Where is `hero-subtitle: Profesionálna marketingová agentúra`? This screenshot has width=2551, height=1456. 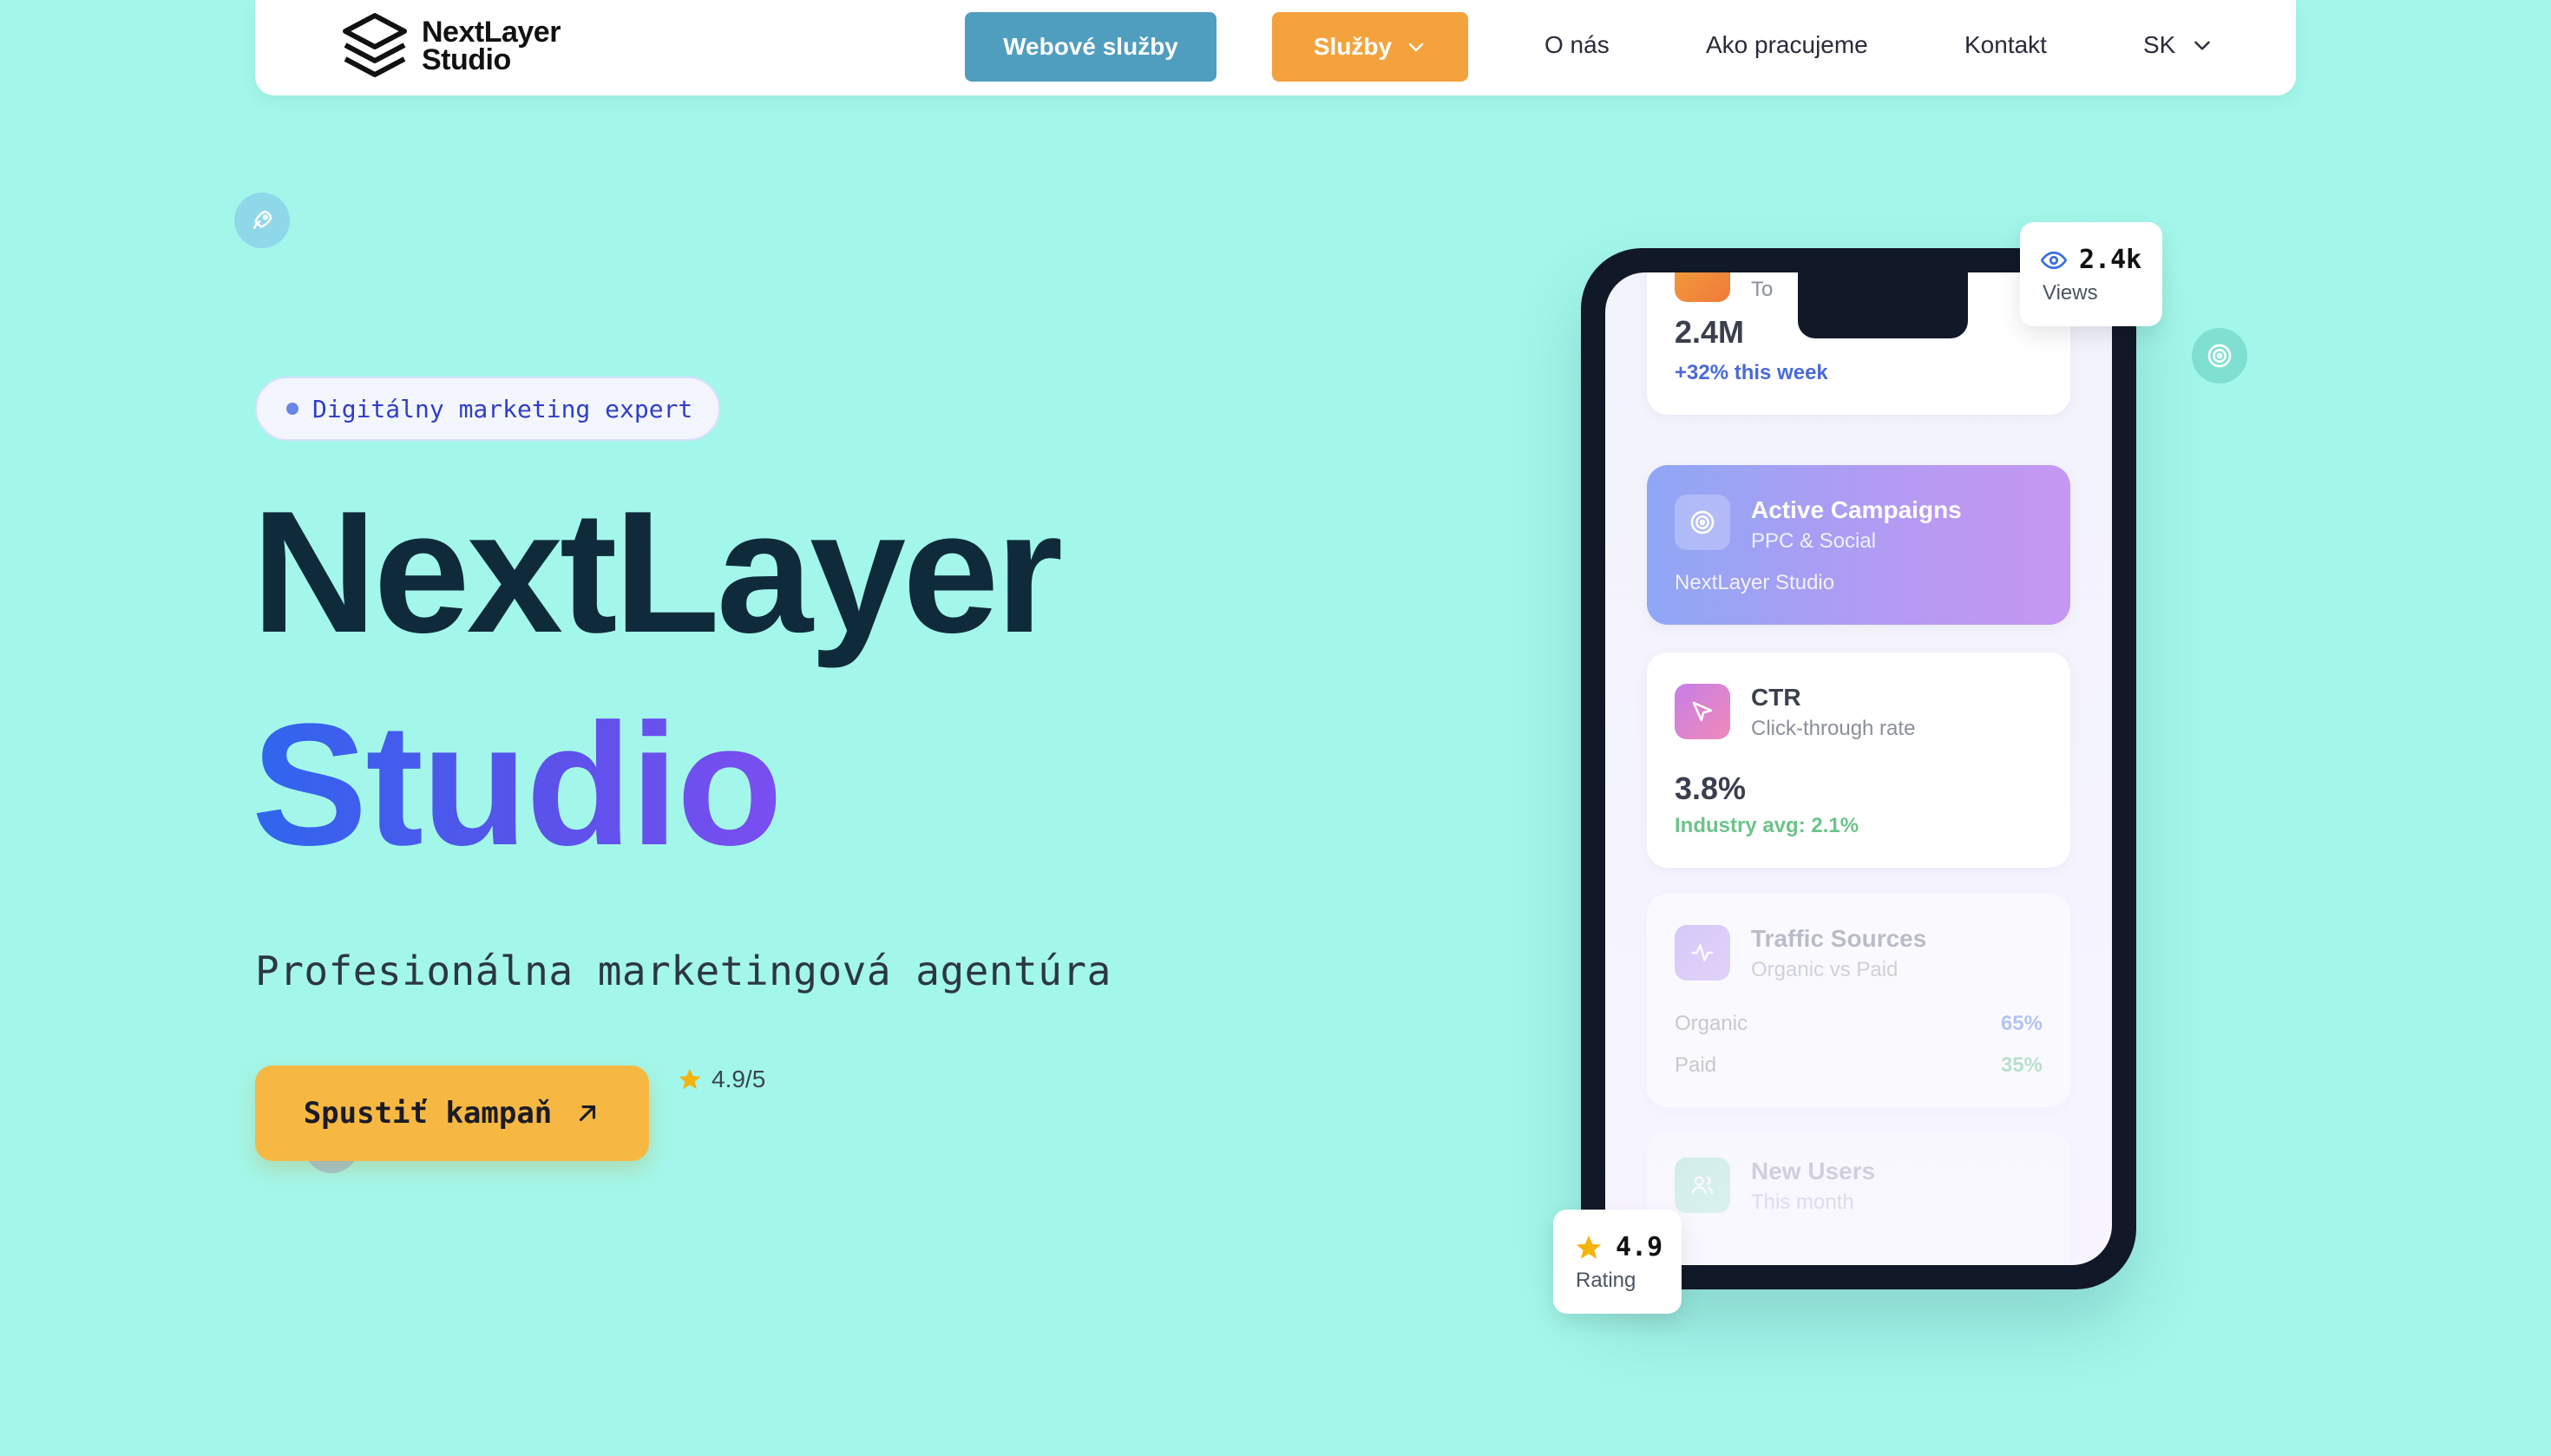
hero-subtitle: Profesionálna marketingová agentúra is located at coordinates (683, 971).